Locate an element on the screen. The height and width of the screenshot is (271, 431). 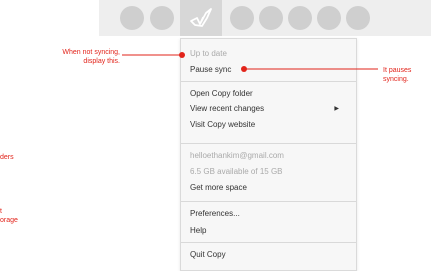
annotation-pauses: It pauses syncing. is located at coordinates (397, 75).